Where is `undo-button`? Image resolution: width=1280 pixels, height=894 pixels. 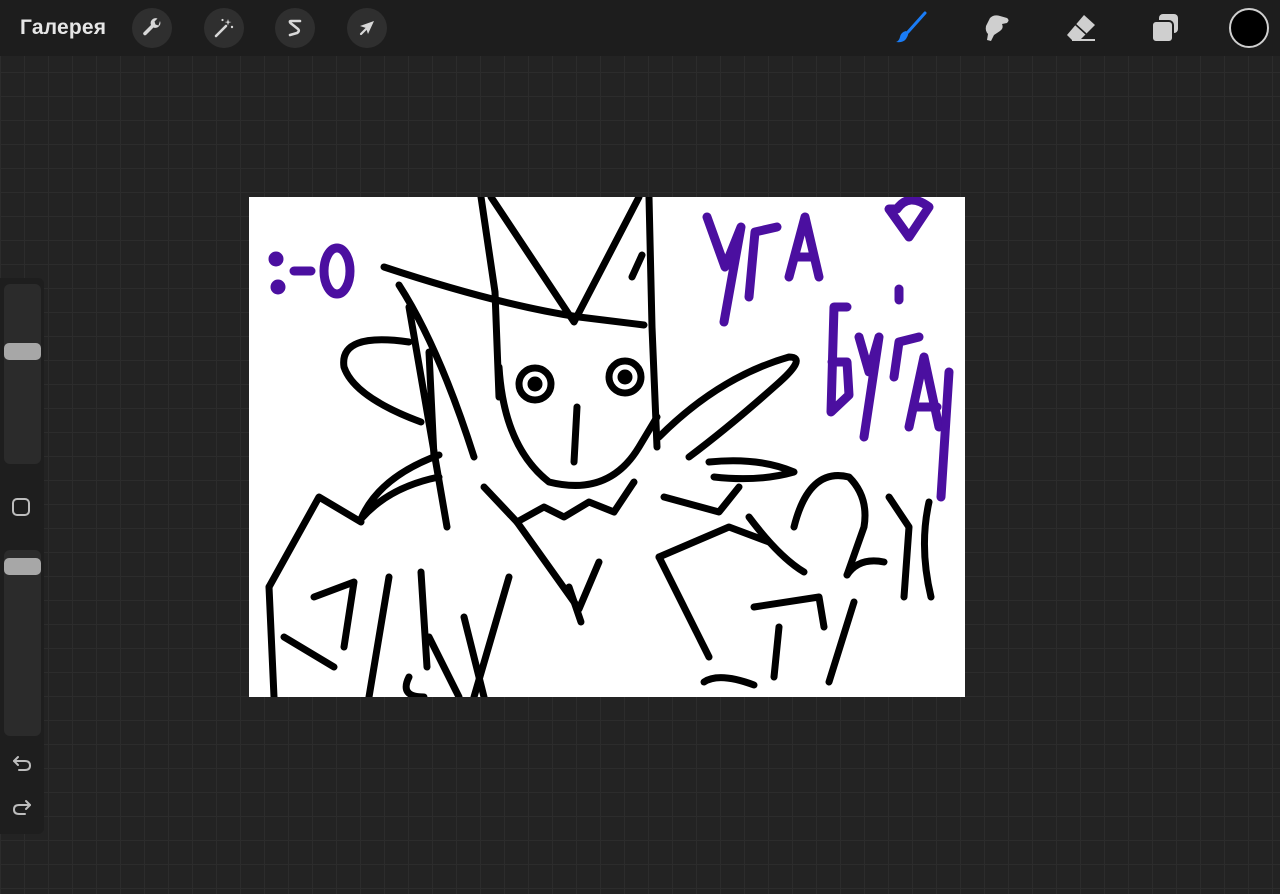 undo-button is located at coordinates (22, 763).